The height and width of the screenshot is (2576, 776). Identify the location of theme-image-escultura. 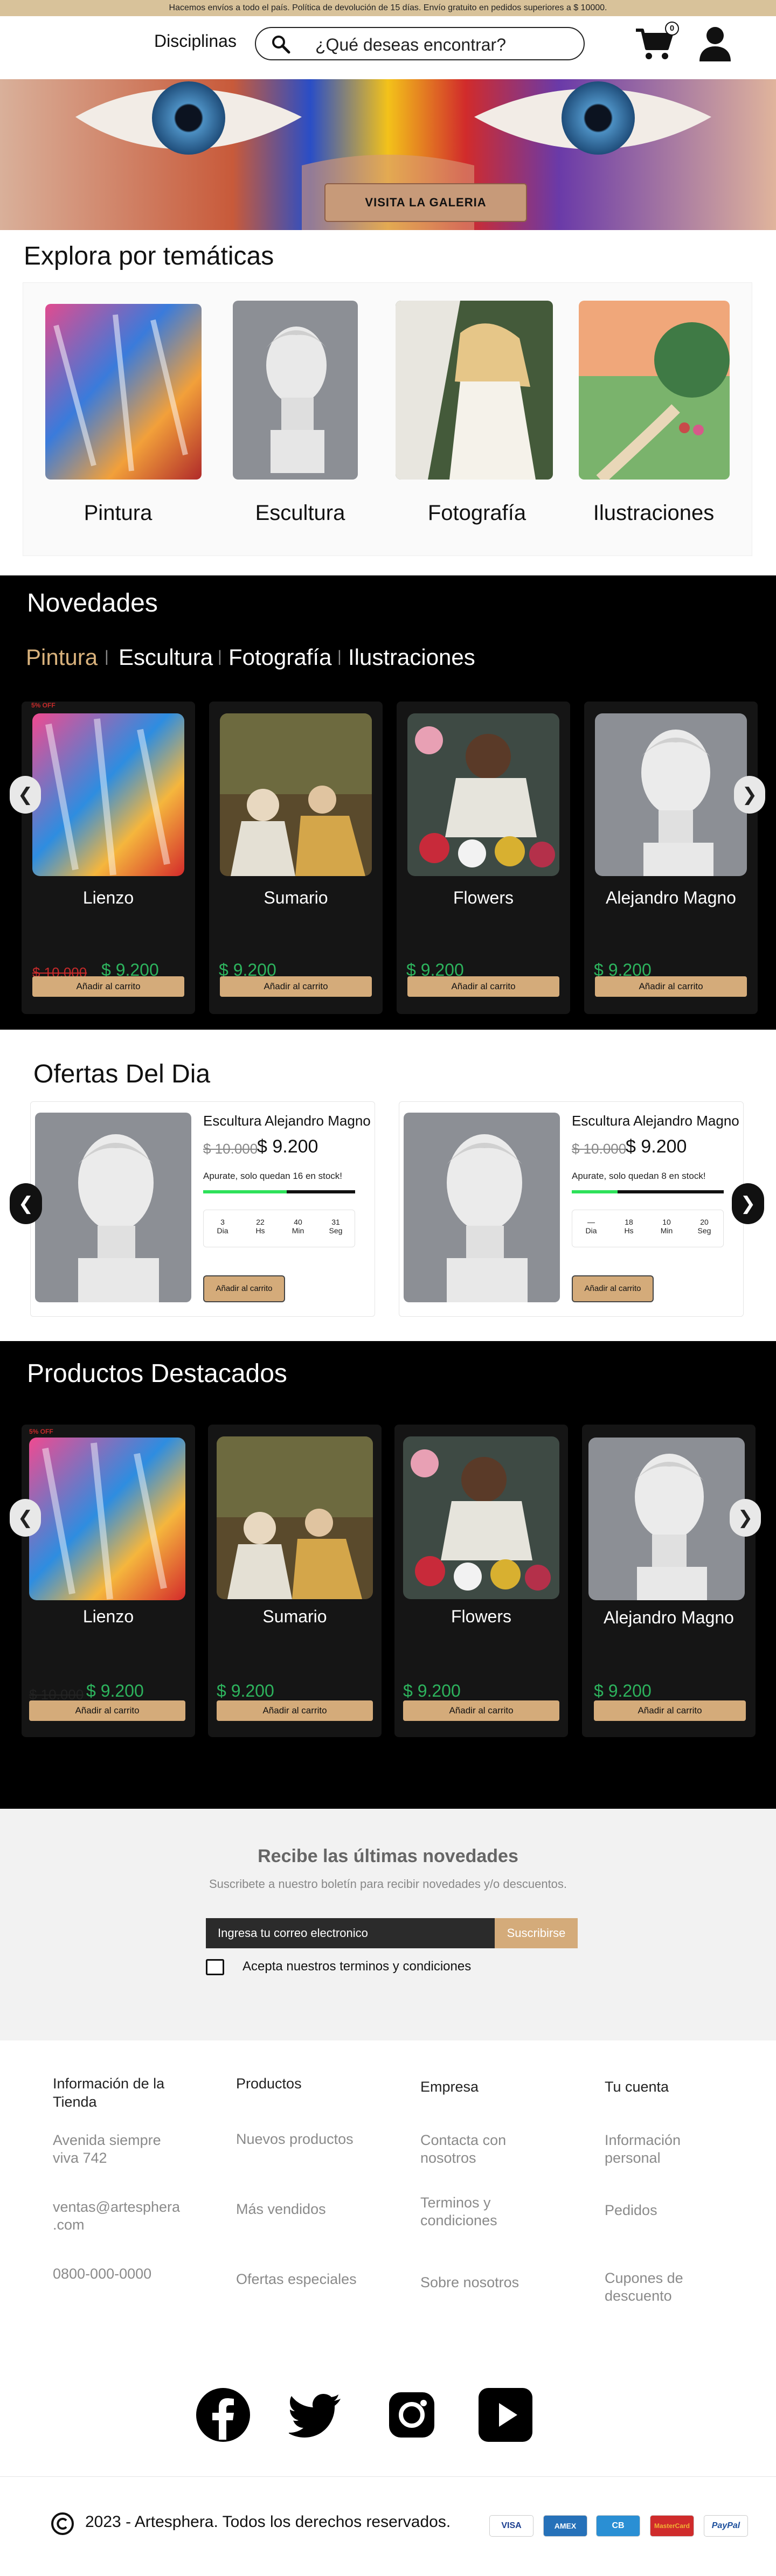
(295, 390).